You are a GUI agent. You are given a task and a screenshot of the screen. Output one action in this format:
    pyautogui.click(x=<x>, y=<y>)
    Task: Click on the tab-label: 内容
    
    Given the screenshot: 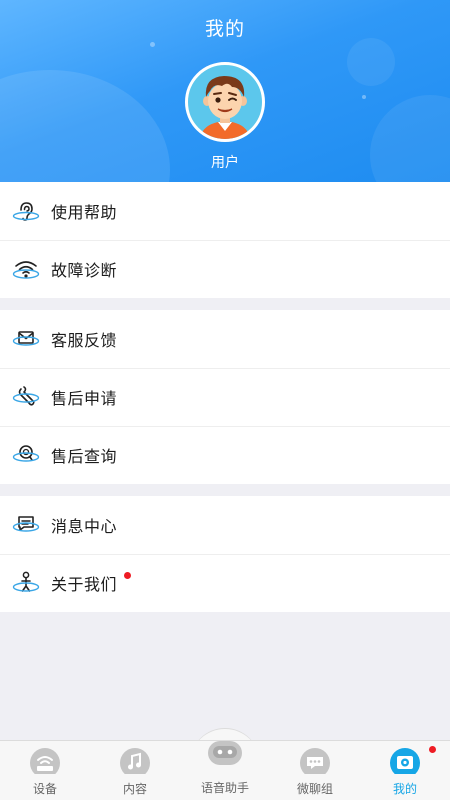 What is the action you would take?
    pyautogui.click(x=134, y=789)
    